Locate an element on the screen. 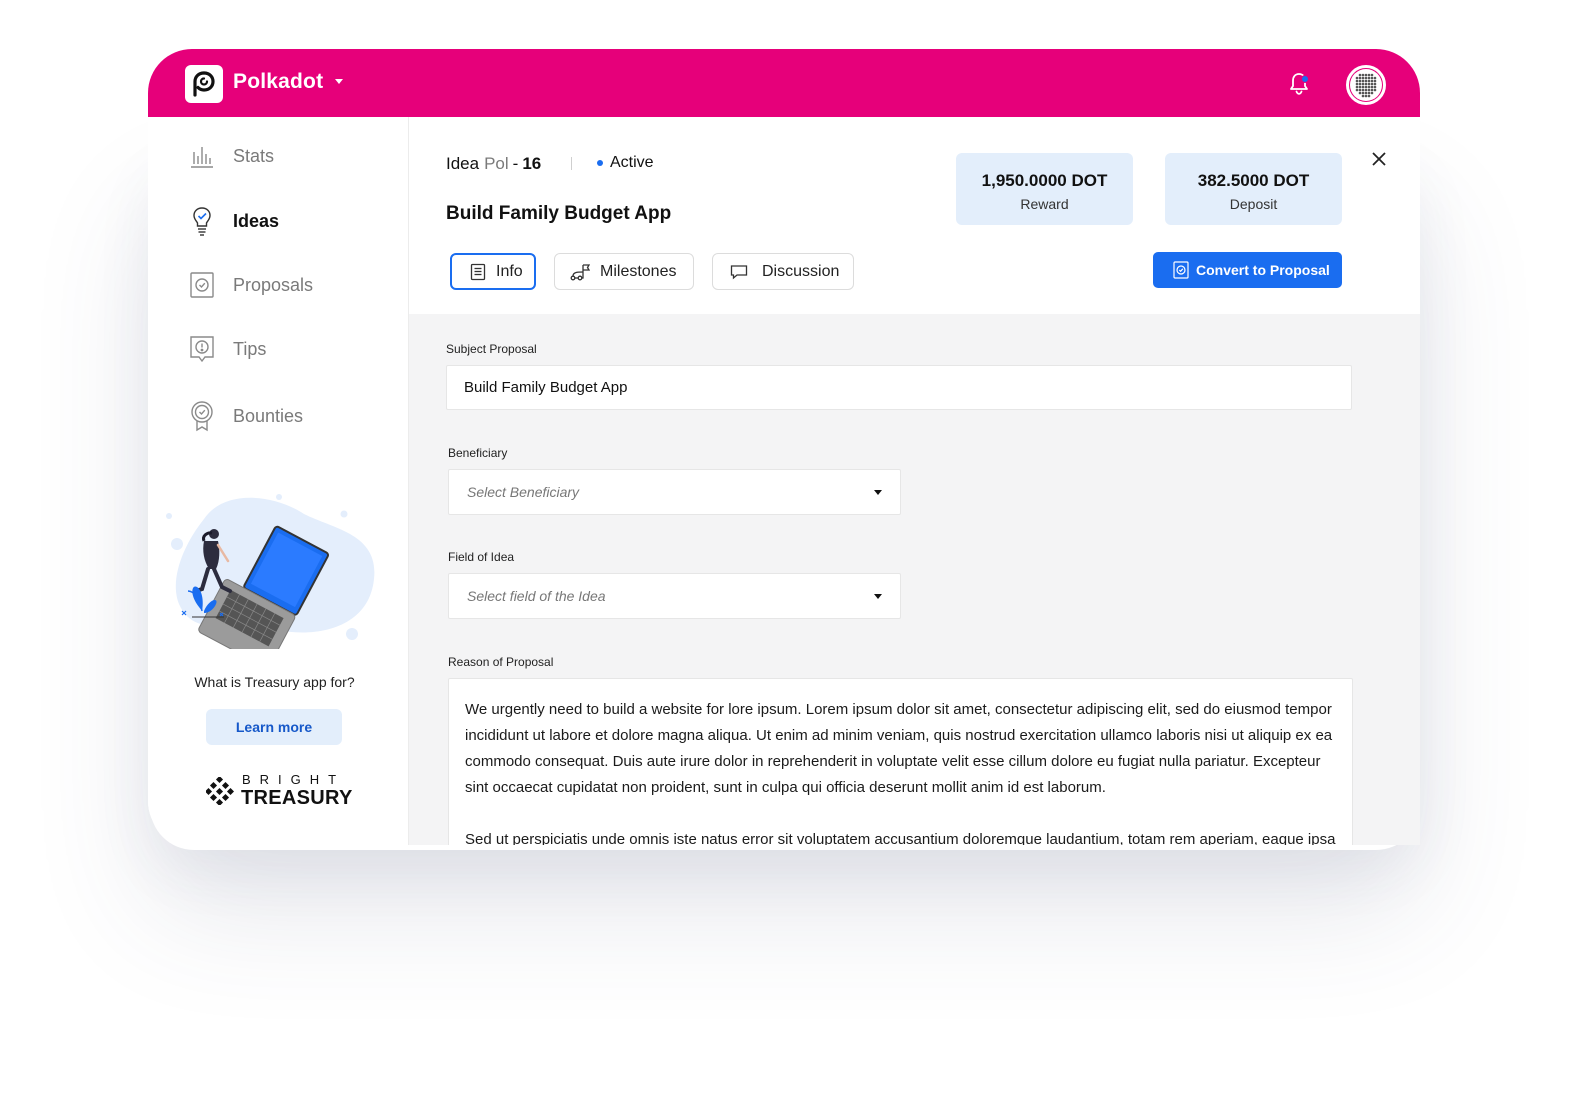  logo-bottom-text: TREASURY is located at coordinates (297, 798).